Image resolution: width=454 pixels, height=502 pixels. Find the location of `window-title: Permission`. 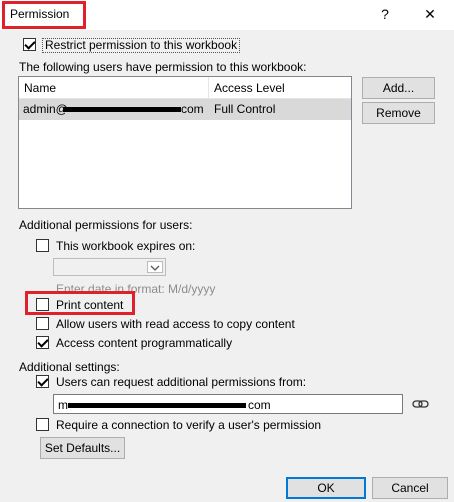

window-title: Permission is located at coordinates (40, 14).